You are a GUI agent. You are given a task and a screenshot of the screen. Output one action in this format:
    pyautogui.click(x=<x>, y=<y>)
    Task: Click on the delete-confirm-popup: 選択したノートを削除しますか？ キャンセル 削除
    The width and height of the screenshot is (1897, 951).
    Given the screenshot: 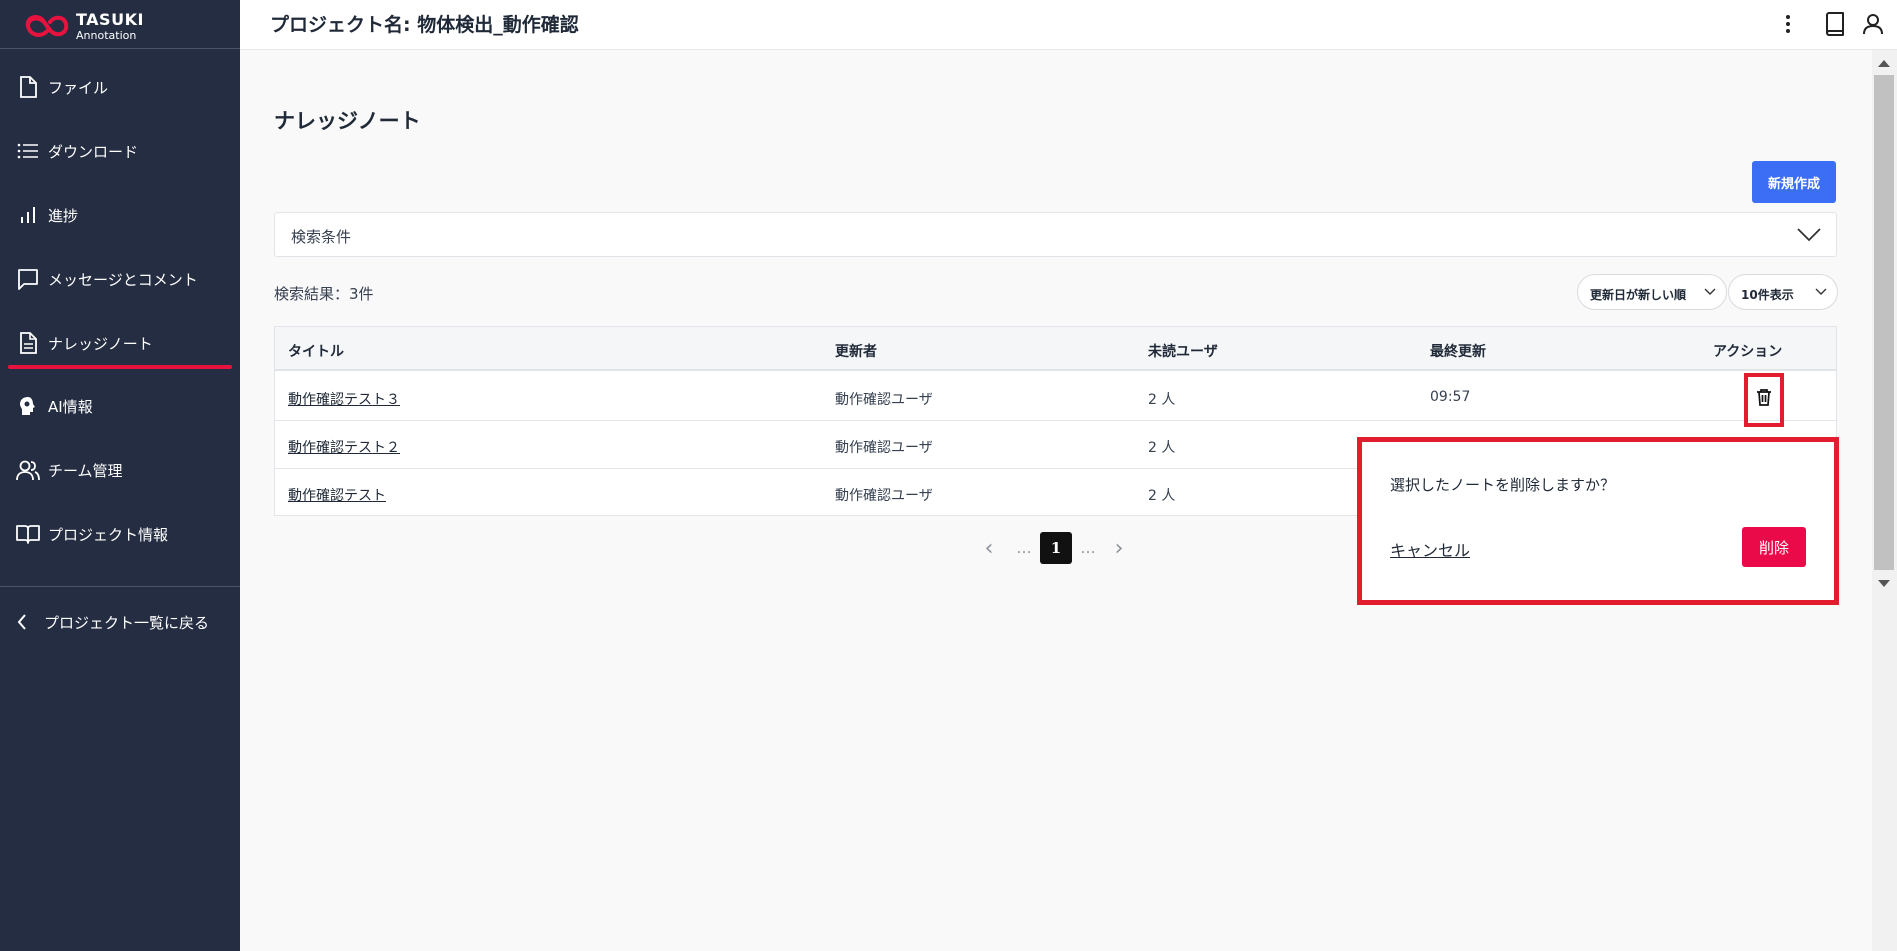 What is the action you would take?
    pyautogui.click(x=1598, y=521)
    